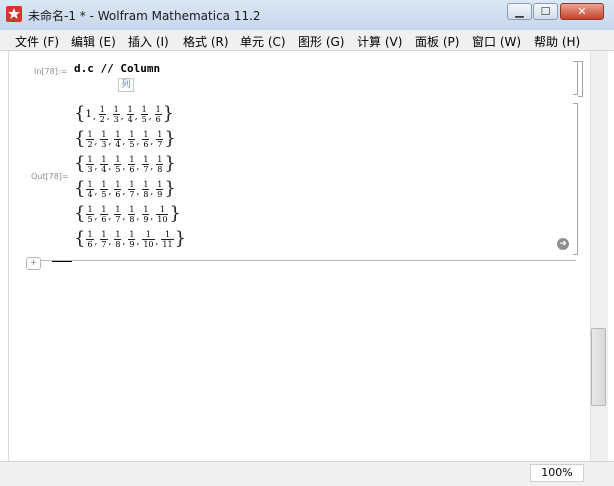 This screenshot has height=486, width=614. I want to click on menu-edit: 编辑 (E), so click(93, 41).